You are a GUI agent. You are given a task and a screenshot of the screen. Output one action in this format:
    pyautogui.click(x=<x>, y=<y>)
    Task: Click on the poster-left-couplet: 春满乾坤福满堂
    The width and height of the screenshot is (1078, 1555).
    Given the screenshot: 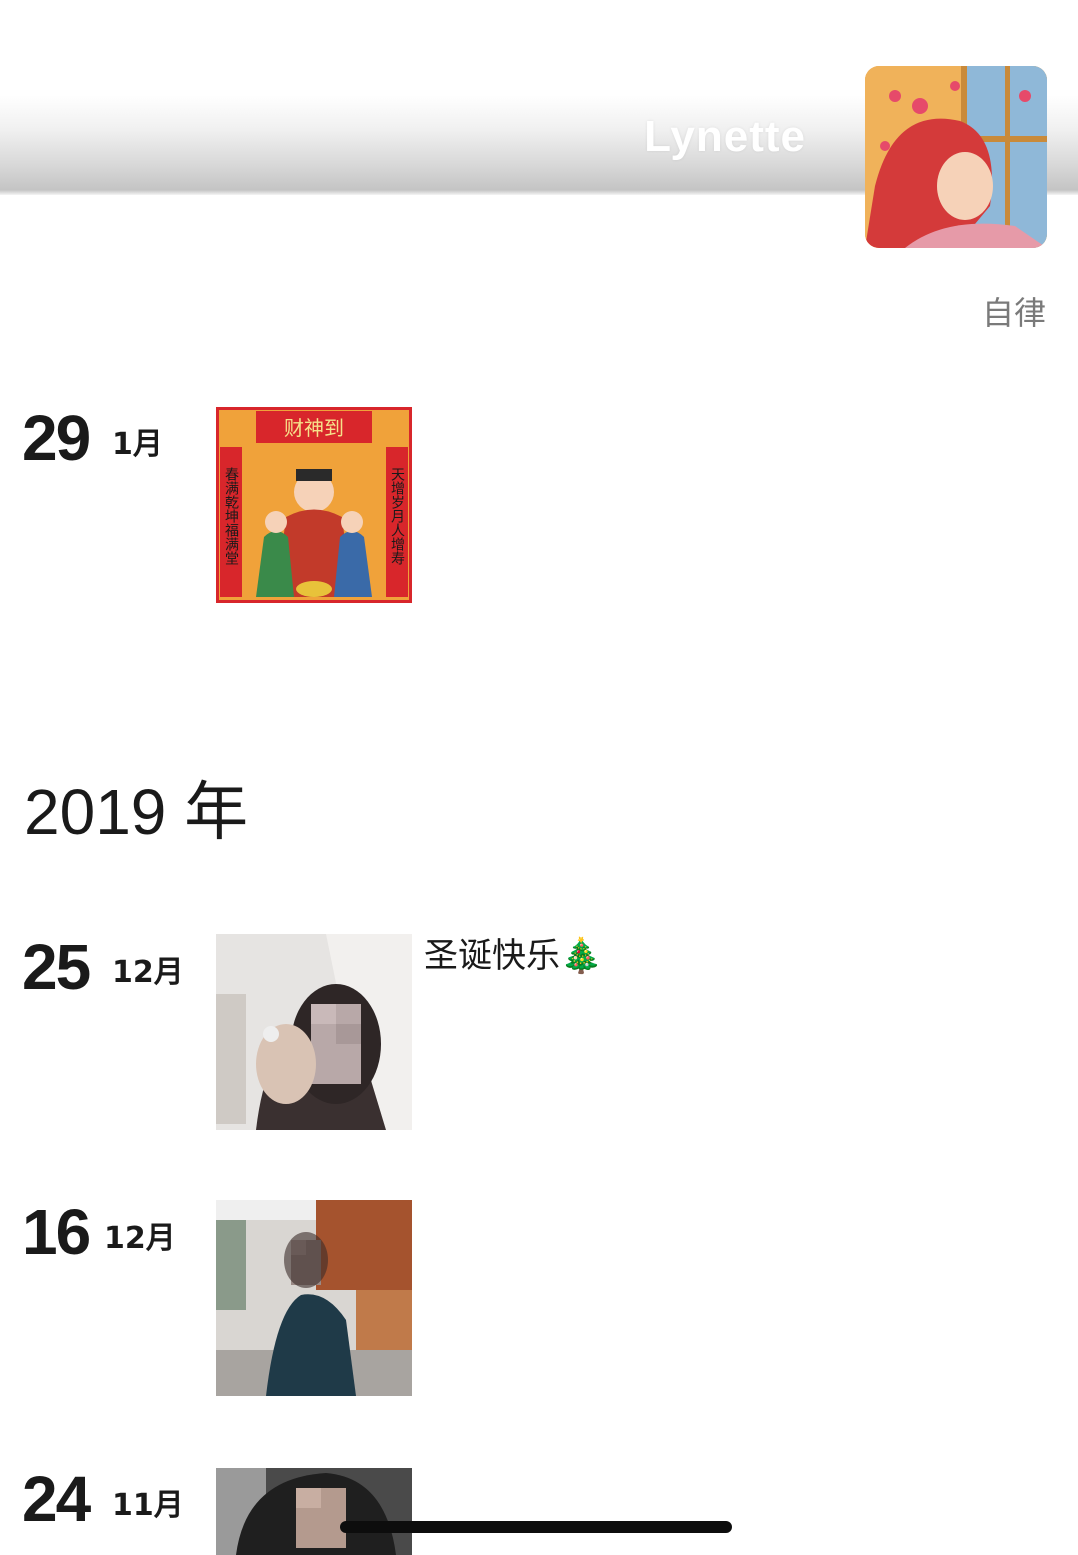 What is the action you would take?
    pyautogui.click(x=231, y=516)
    